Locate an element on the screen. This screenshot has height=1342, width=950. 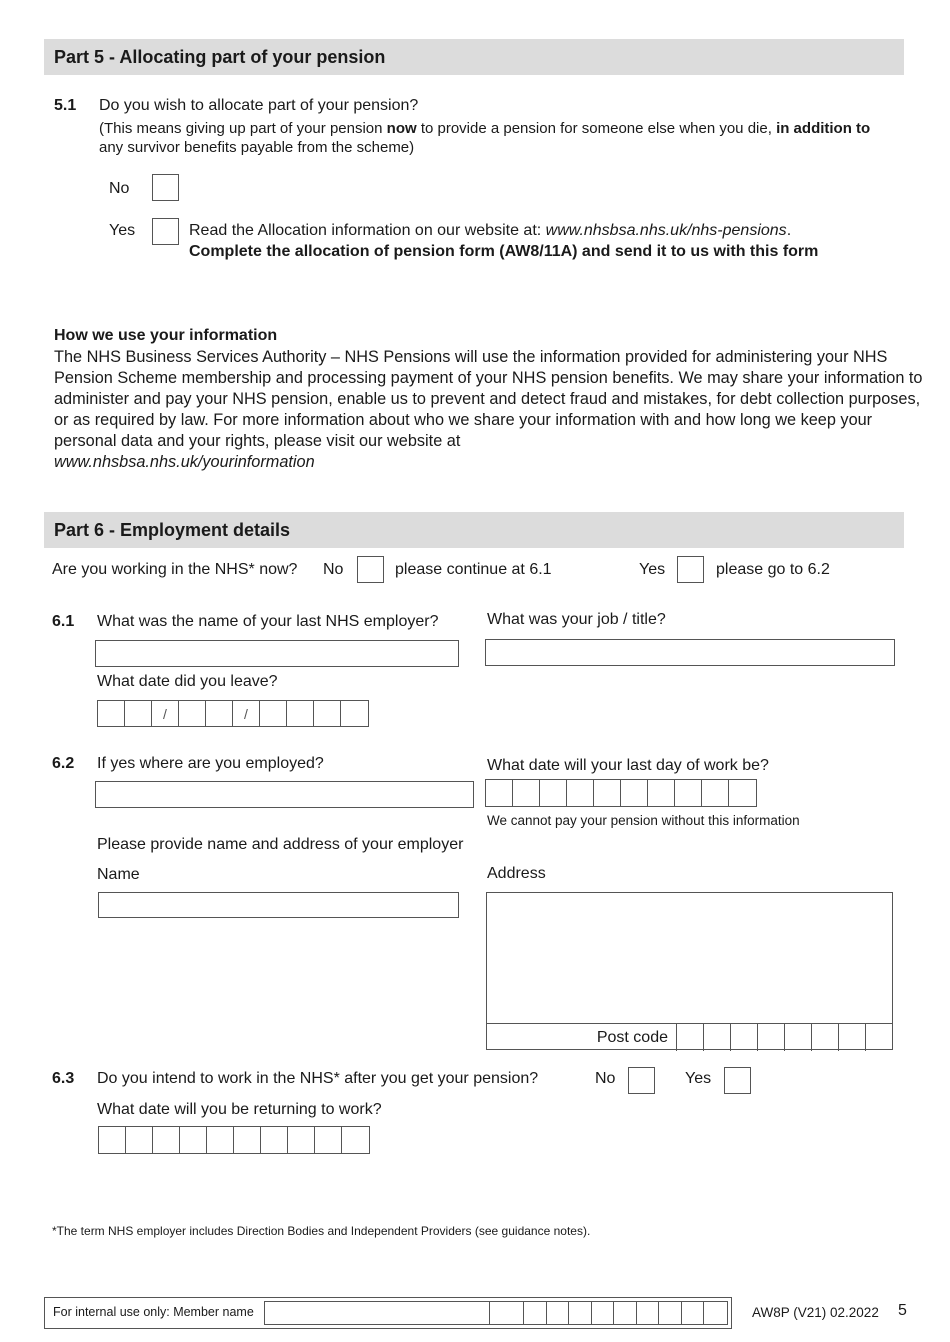
return-date-input is located at coordinates (234, 1140).